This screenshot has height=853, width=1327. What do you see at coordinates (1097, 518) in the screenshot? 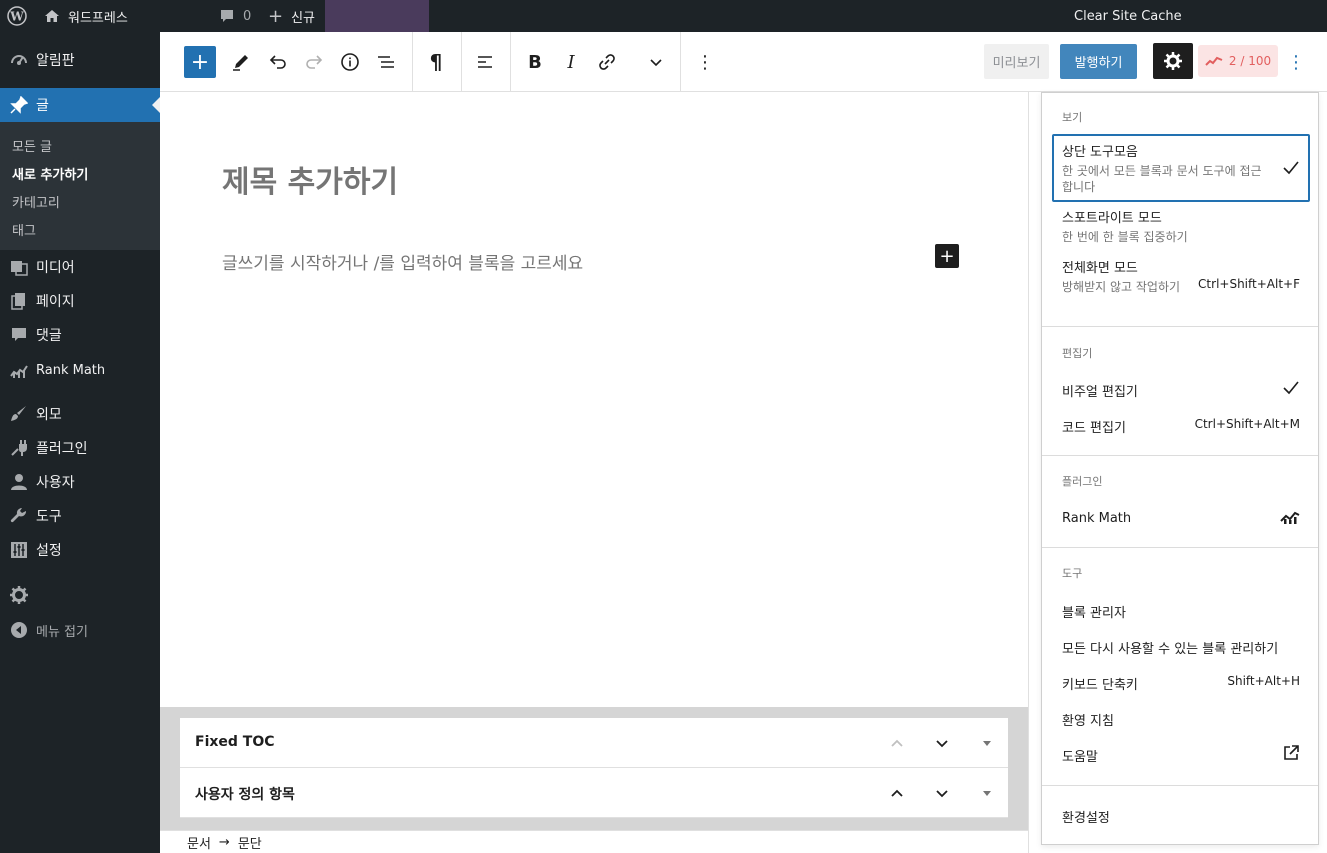
I see `menu-item-label: Rank Math` at bounding box center [1097, 518].